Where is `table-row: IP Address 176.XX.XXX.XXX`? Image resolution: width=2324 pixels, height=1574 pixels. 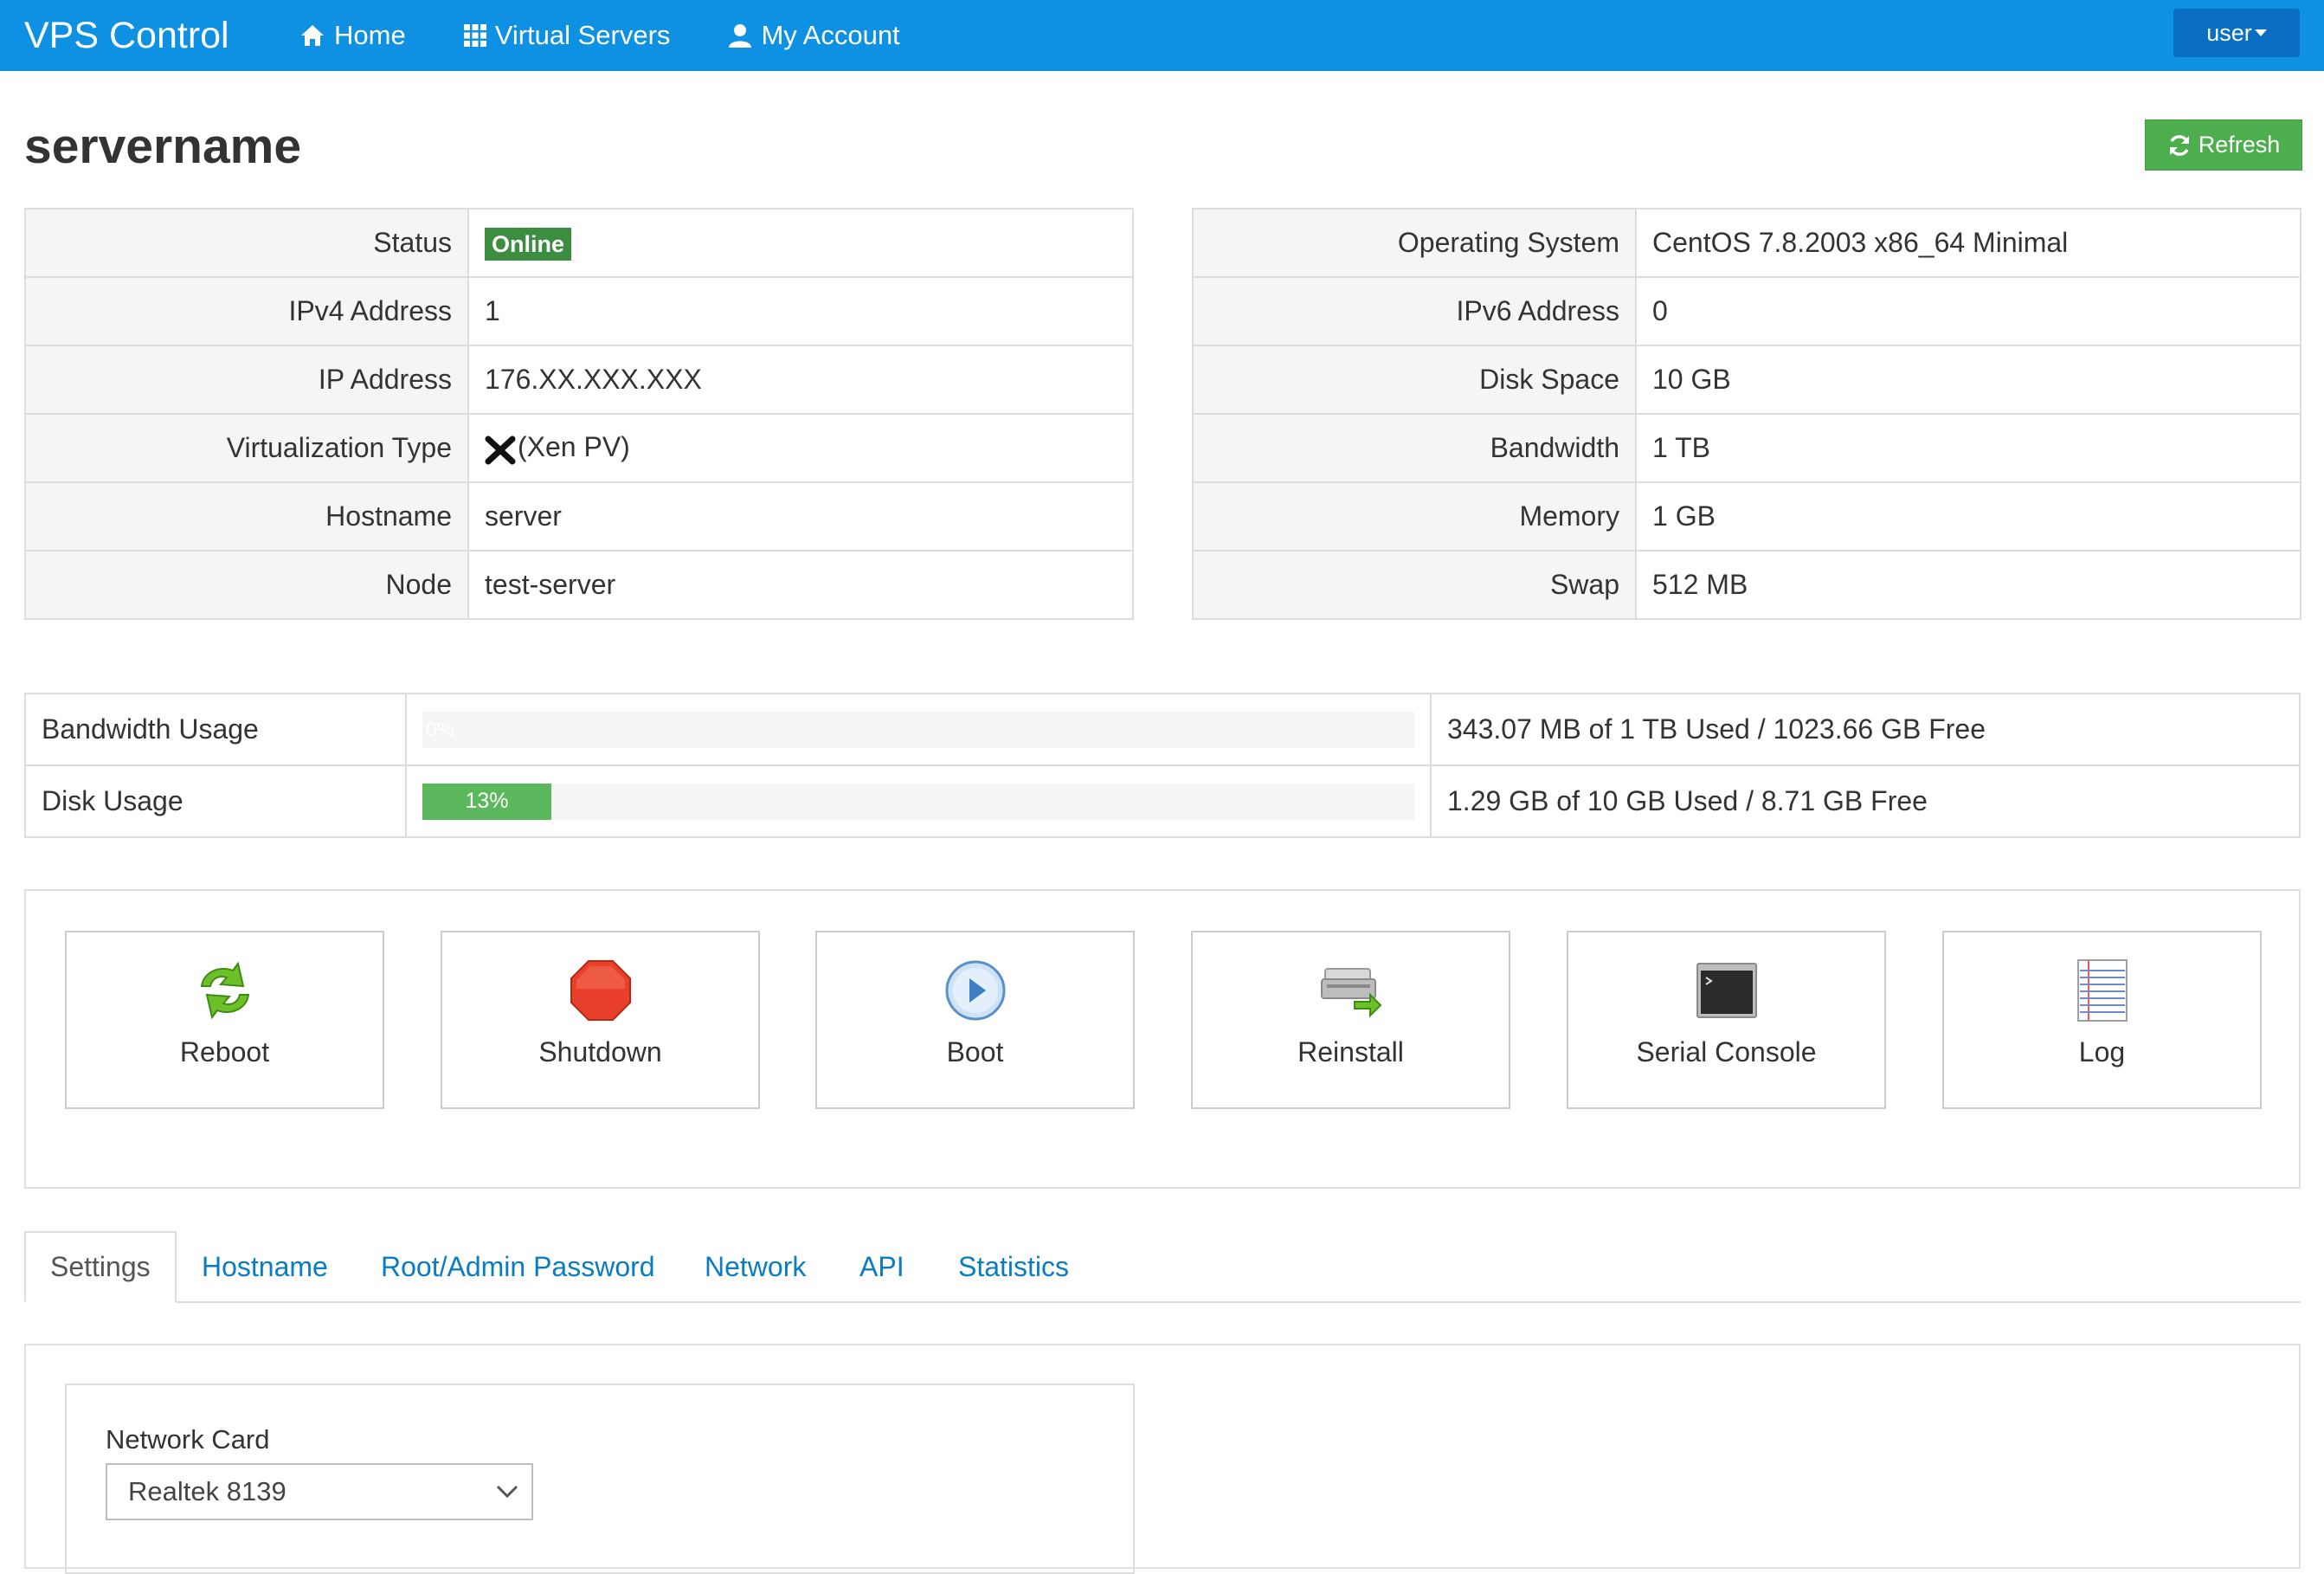 table-row: IP Address 176.XX.XXX.XXX is located at coordinates (579, 380).